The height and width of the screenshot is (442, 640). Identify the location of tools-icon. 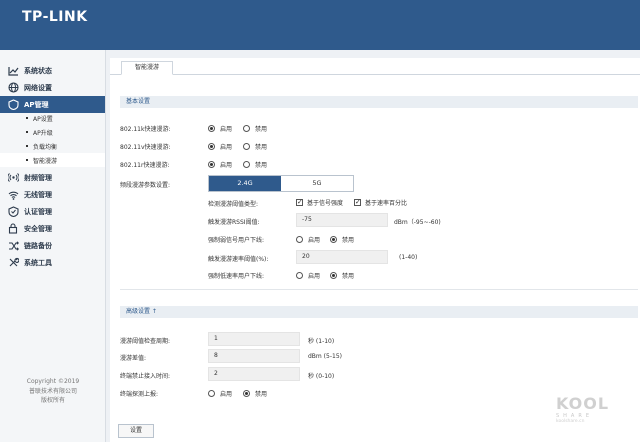
(13, 263).